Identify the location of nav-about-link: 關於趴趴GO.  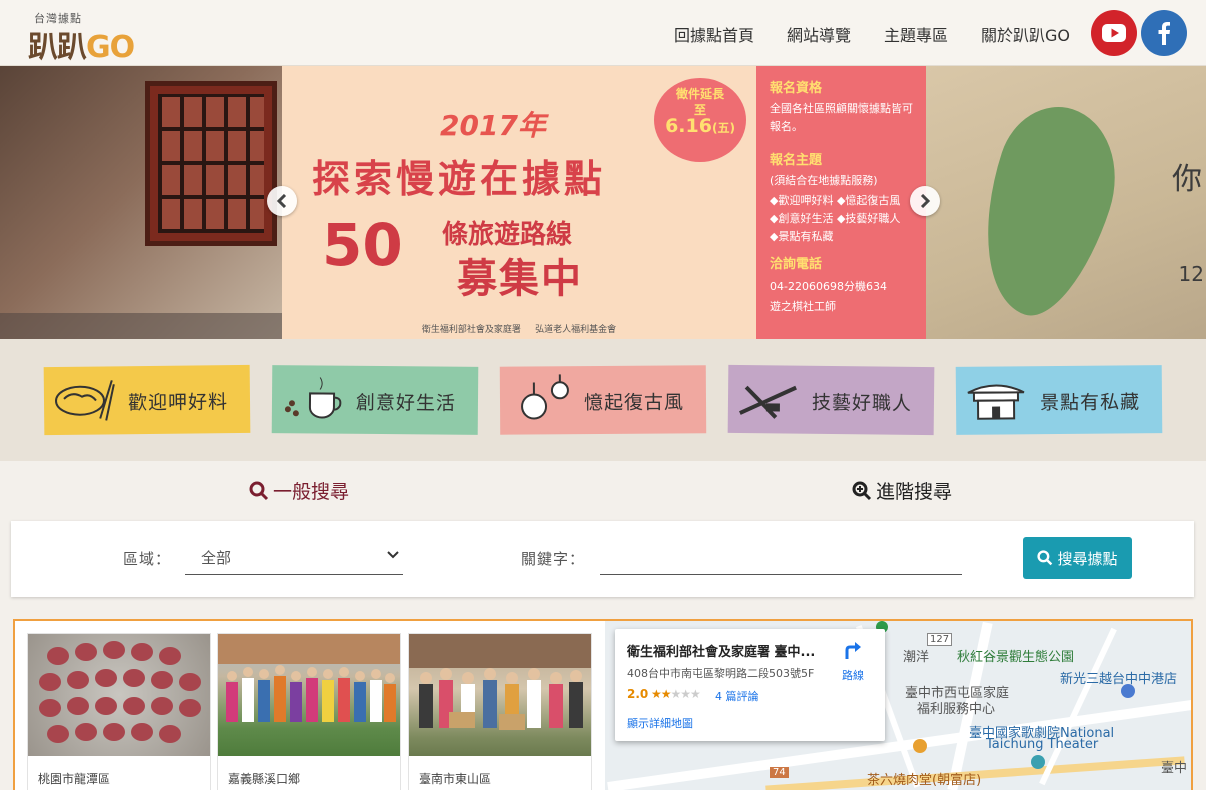
(1025, 34).